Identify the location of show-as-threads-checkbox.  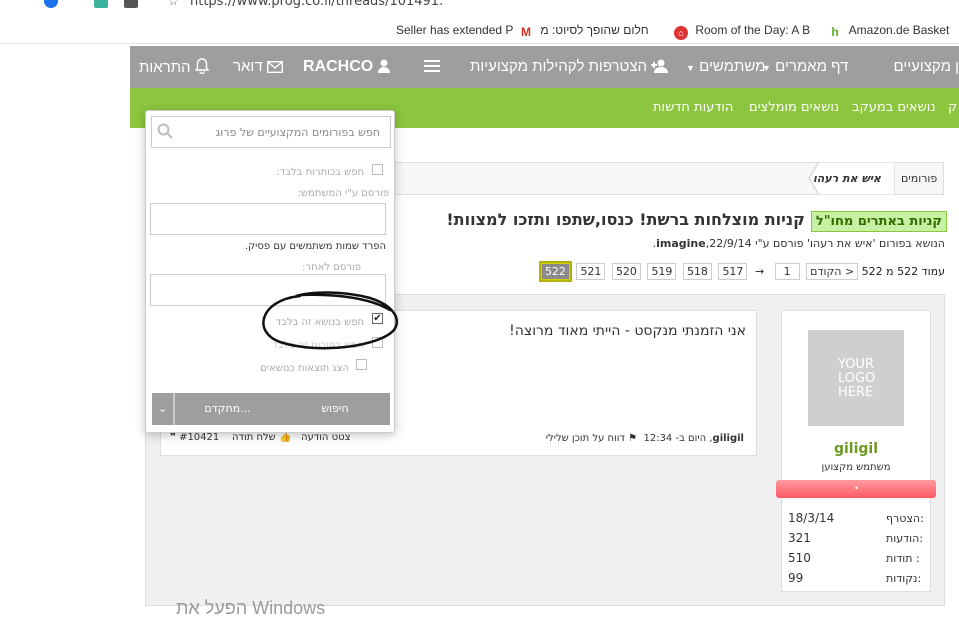
(361, 364).